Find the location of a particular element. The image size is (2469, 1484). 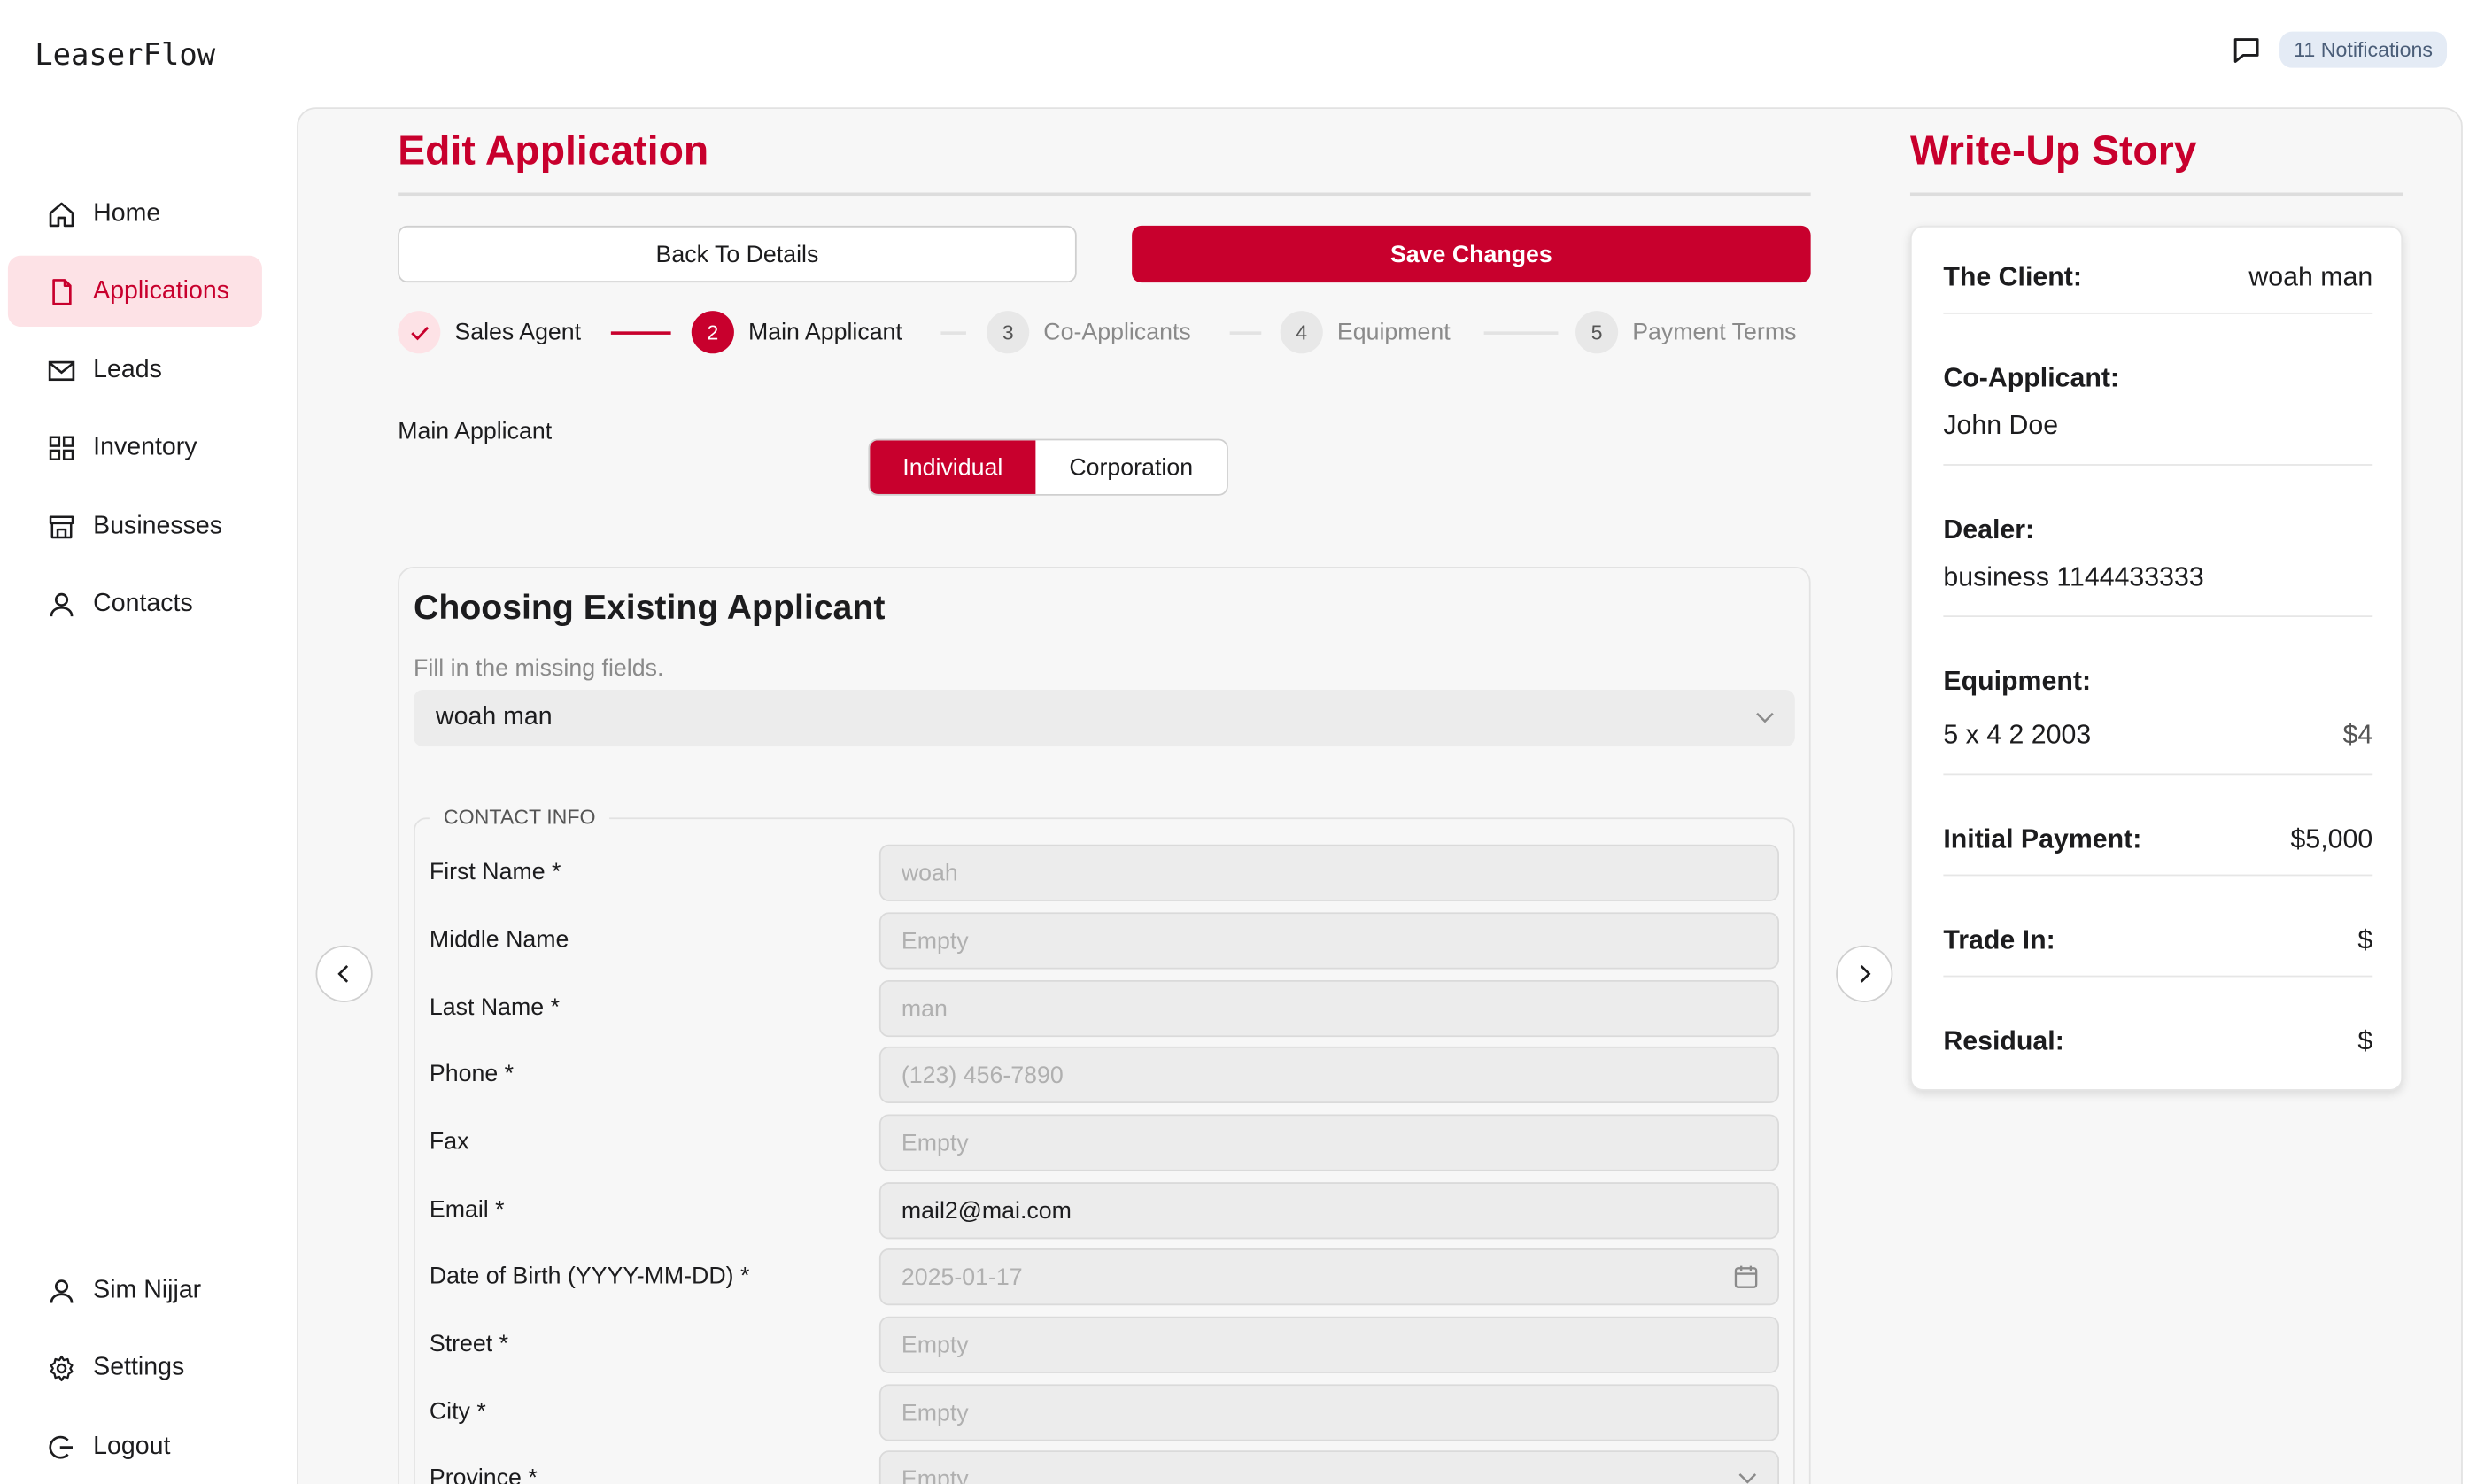

applicant-type-toggle: Individual Corporation is located at coordinates (1048, 467).